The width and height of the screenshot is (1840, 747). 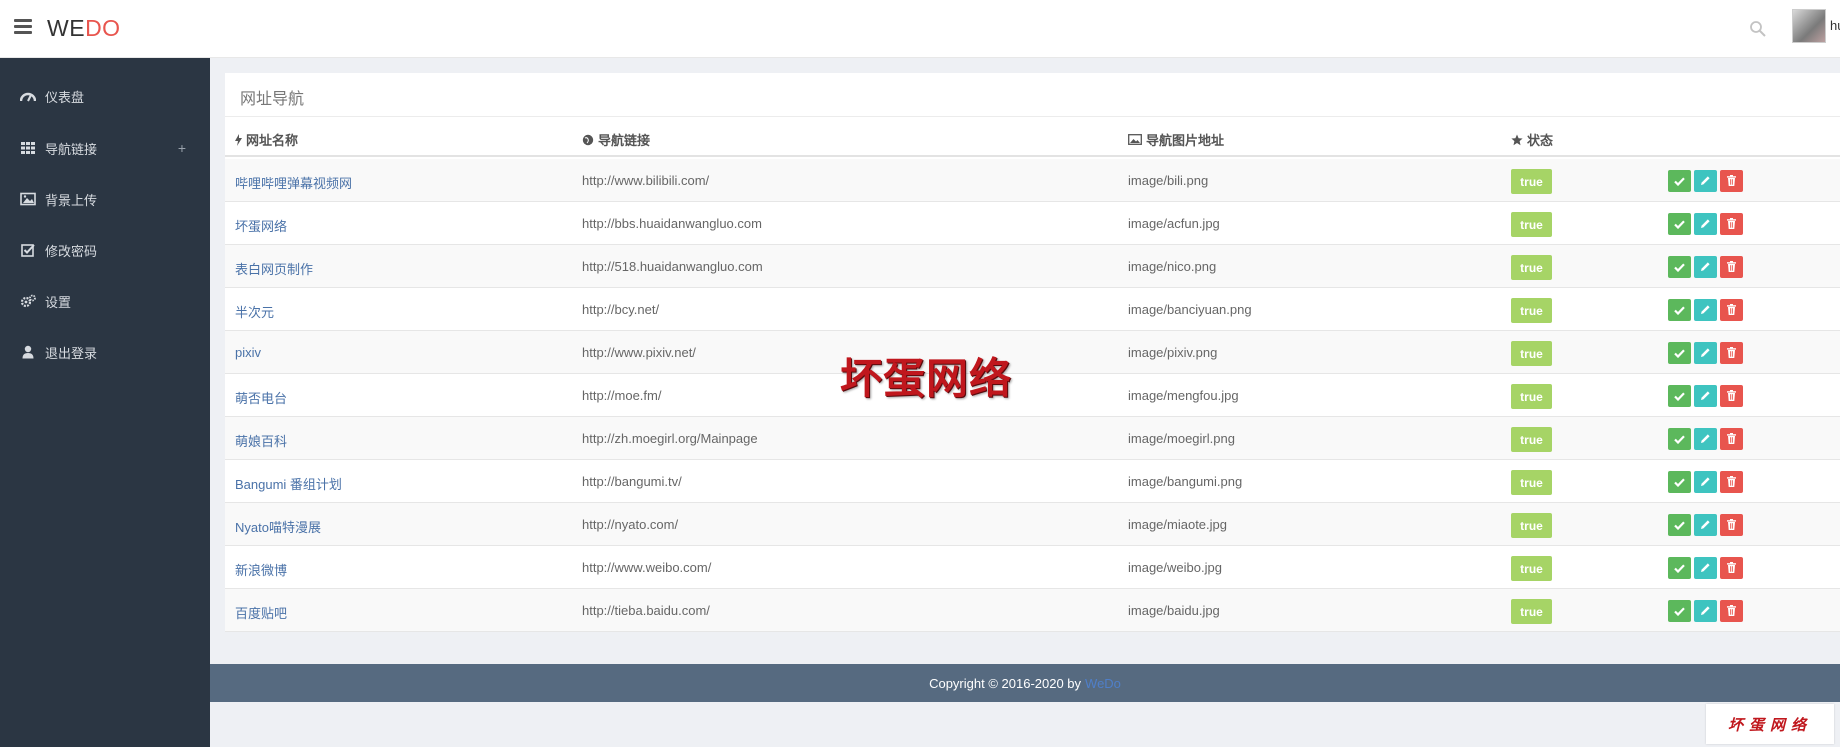 I want to click on sidebar-item-nav-links: 导航链接 +, so click(x=105, y=148).